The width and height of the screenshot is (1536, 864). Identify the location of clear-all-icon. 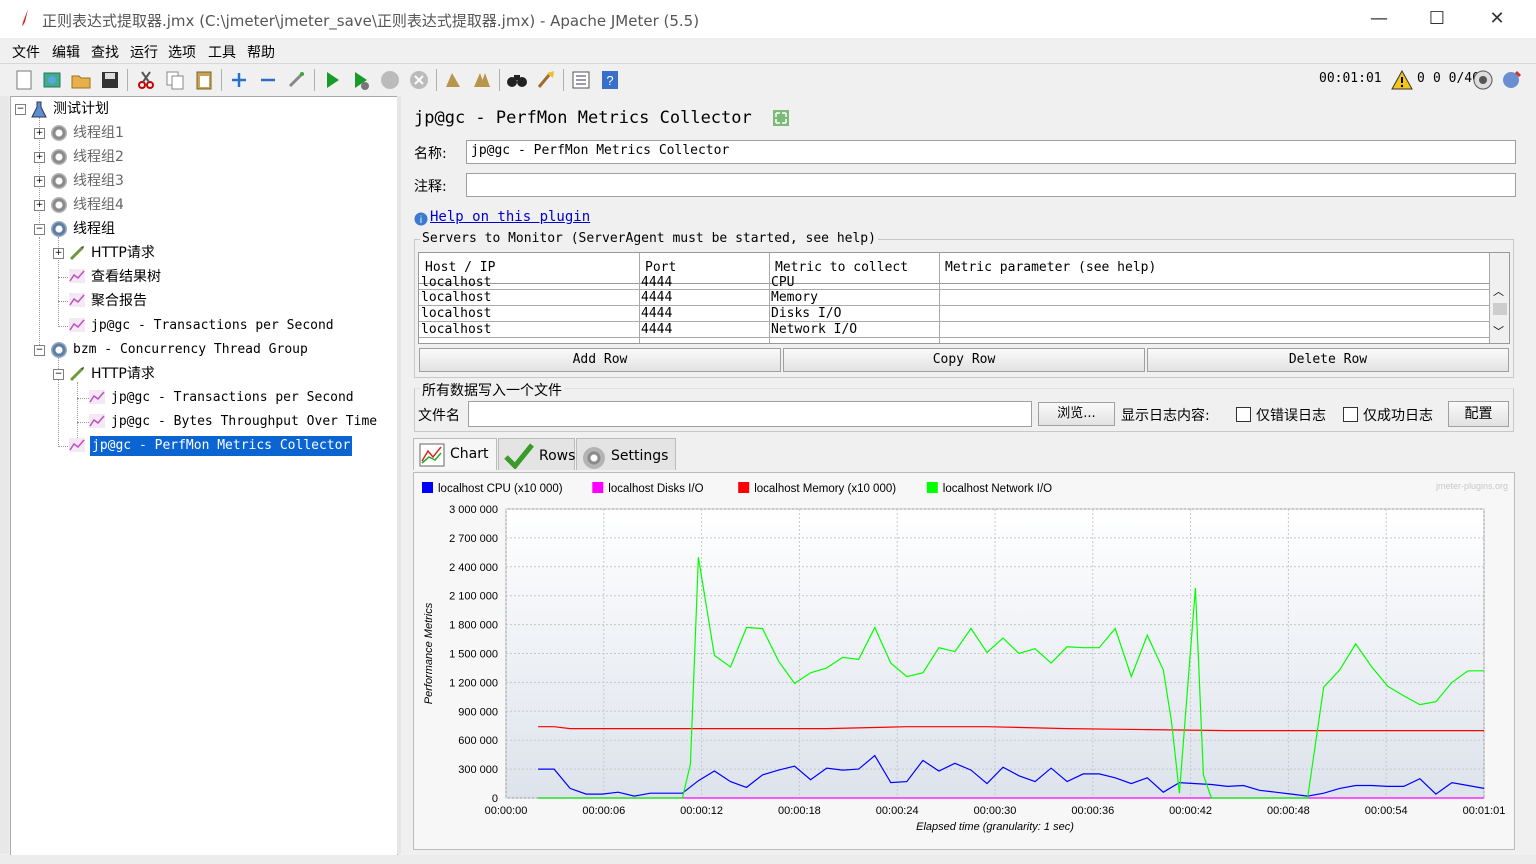
(482, 80).